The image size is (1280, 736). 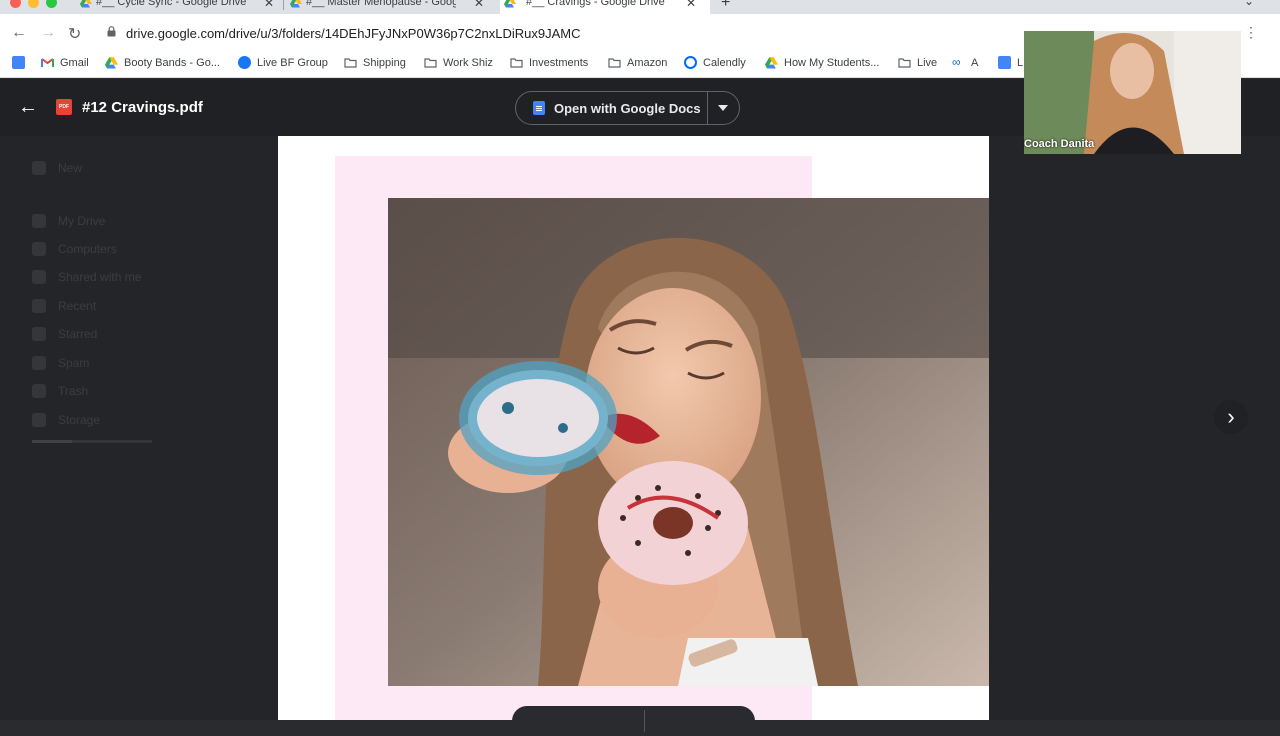 What do you see at coordinates (39, 168) in the screenshot?
I see `plus-icon` at bounding box center [39, 168].